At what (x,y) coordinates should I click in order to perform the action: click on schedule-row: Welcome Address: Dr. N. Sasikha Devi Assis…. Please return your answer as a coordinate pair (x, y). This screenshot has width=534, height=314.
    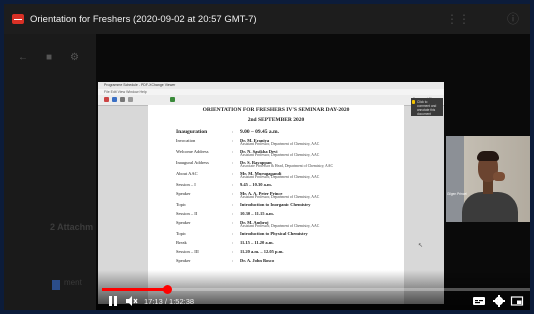
    Looking at the image, I should click on (286, 154).